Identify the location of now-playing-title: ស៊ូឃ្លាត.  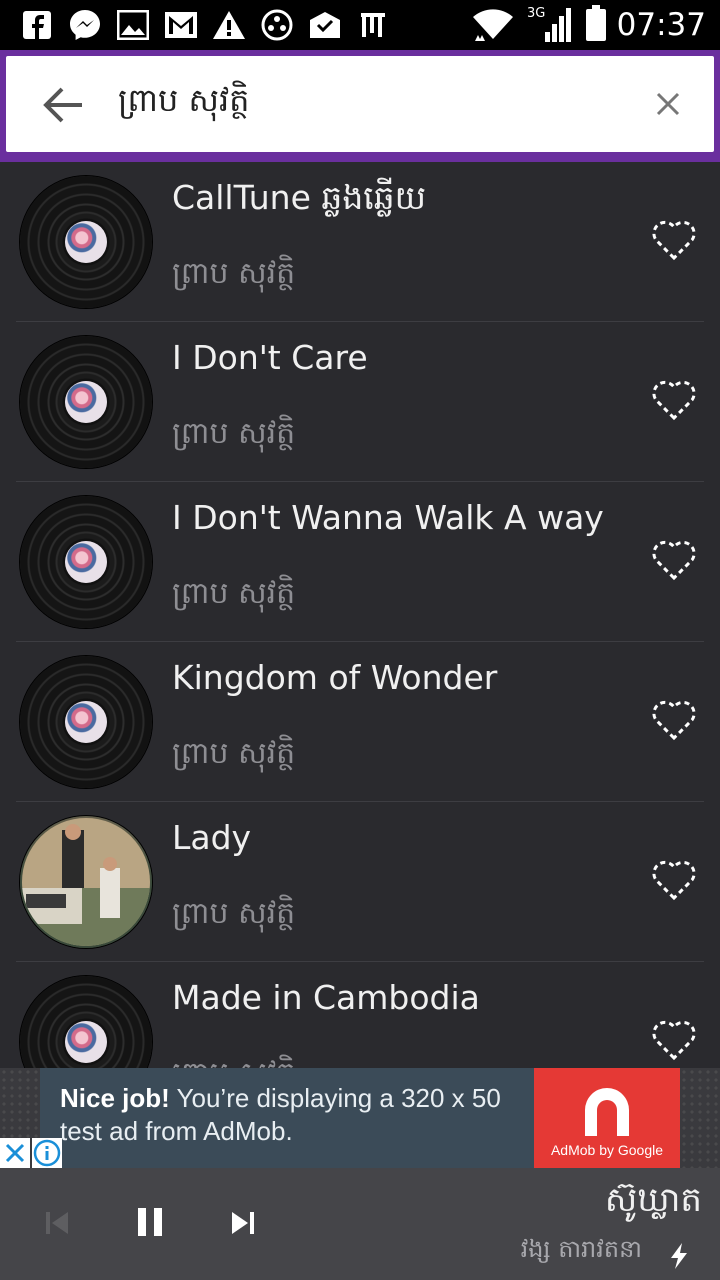
(653, 1200).